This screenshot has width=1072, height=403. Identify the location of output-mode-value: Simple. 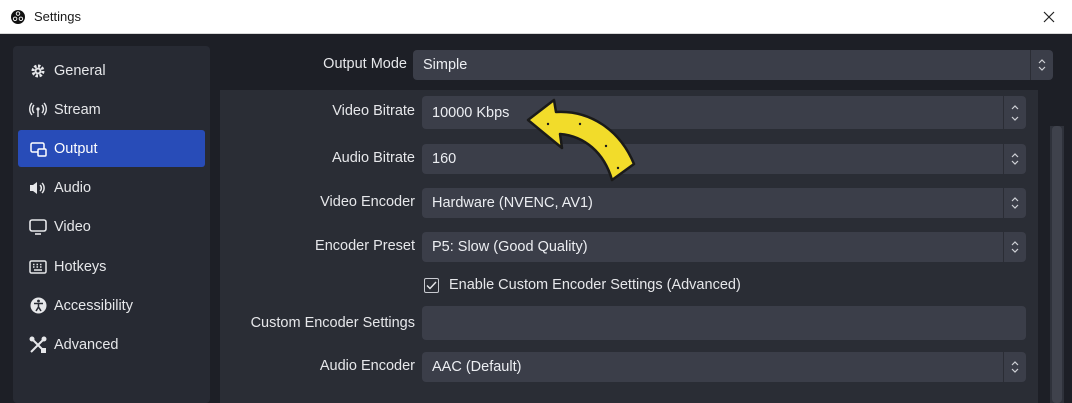
(445, 65).